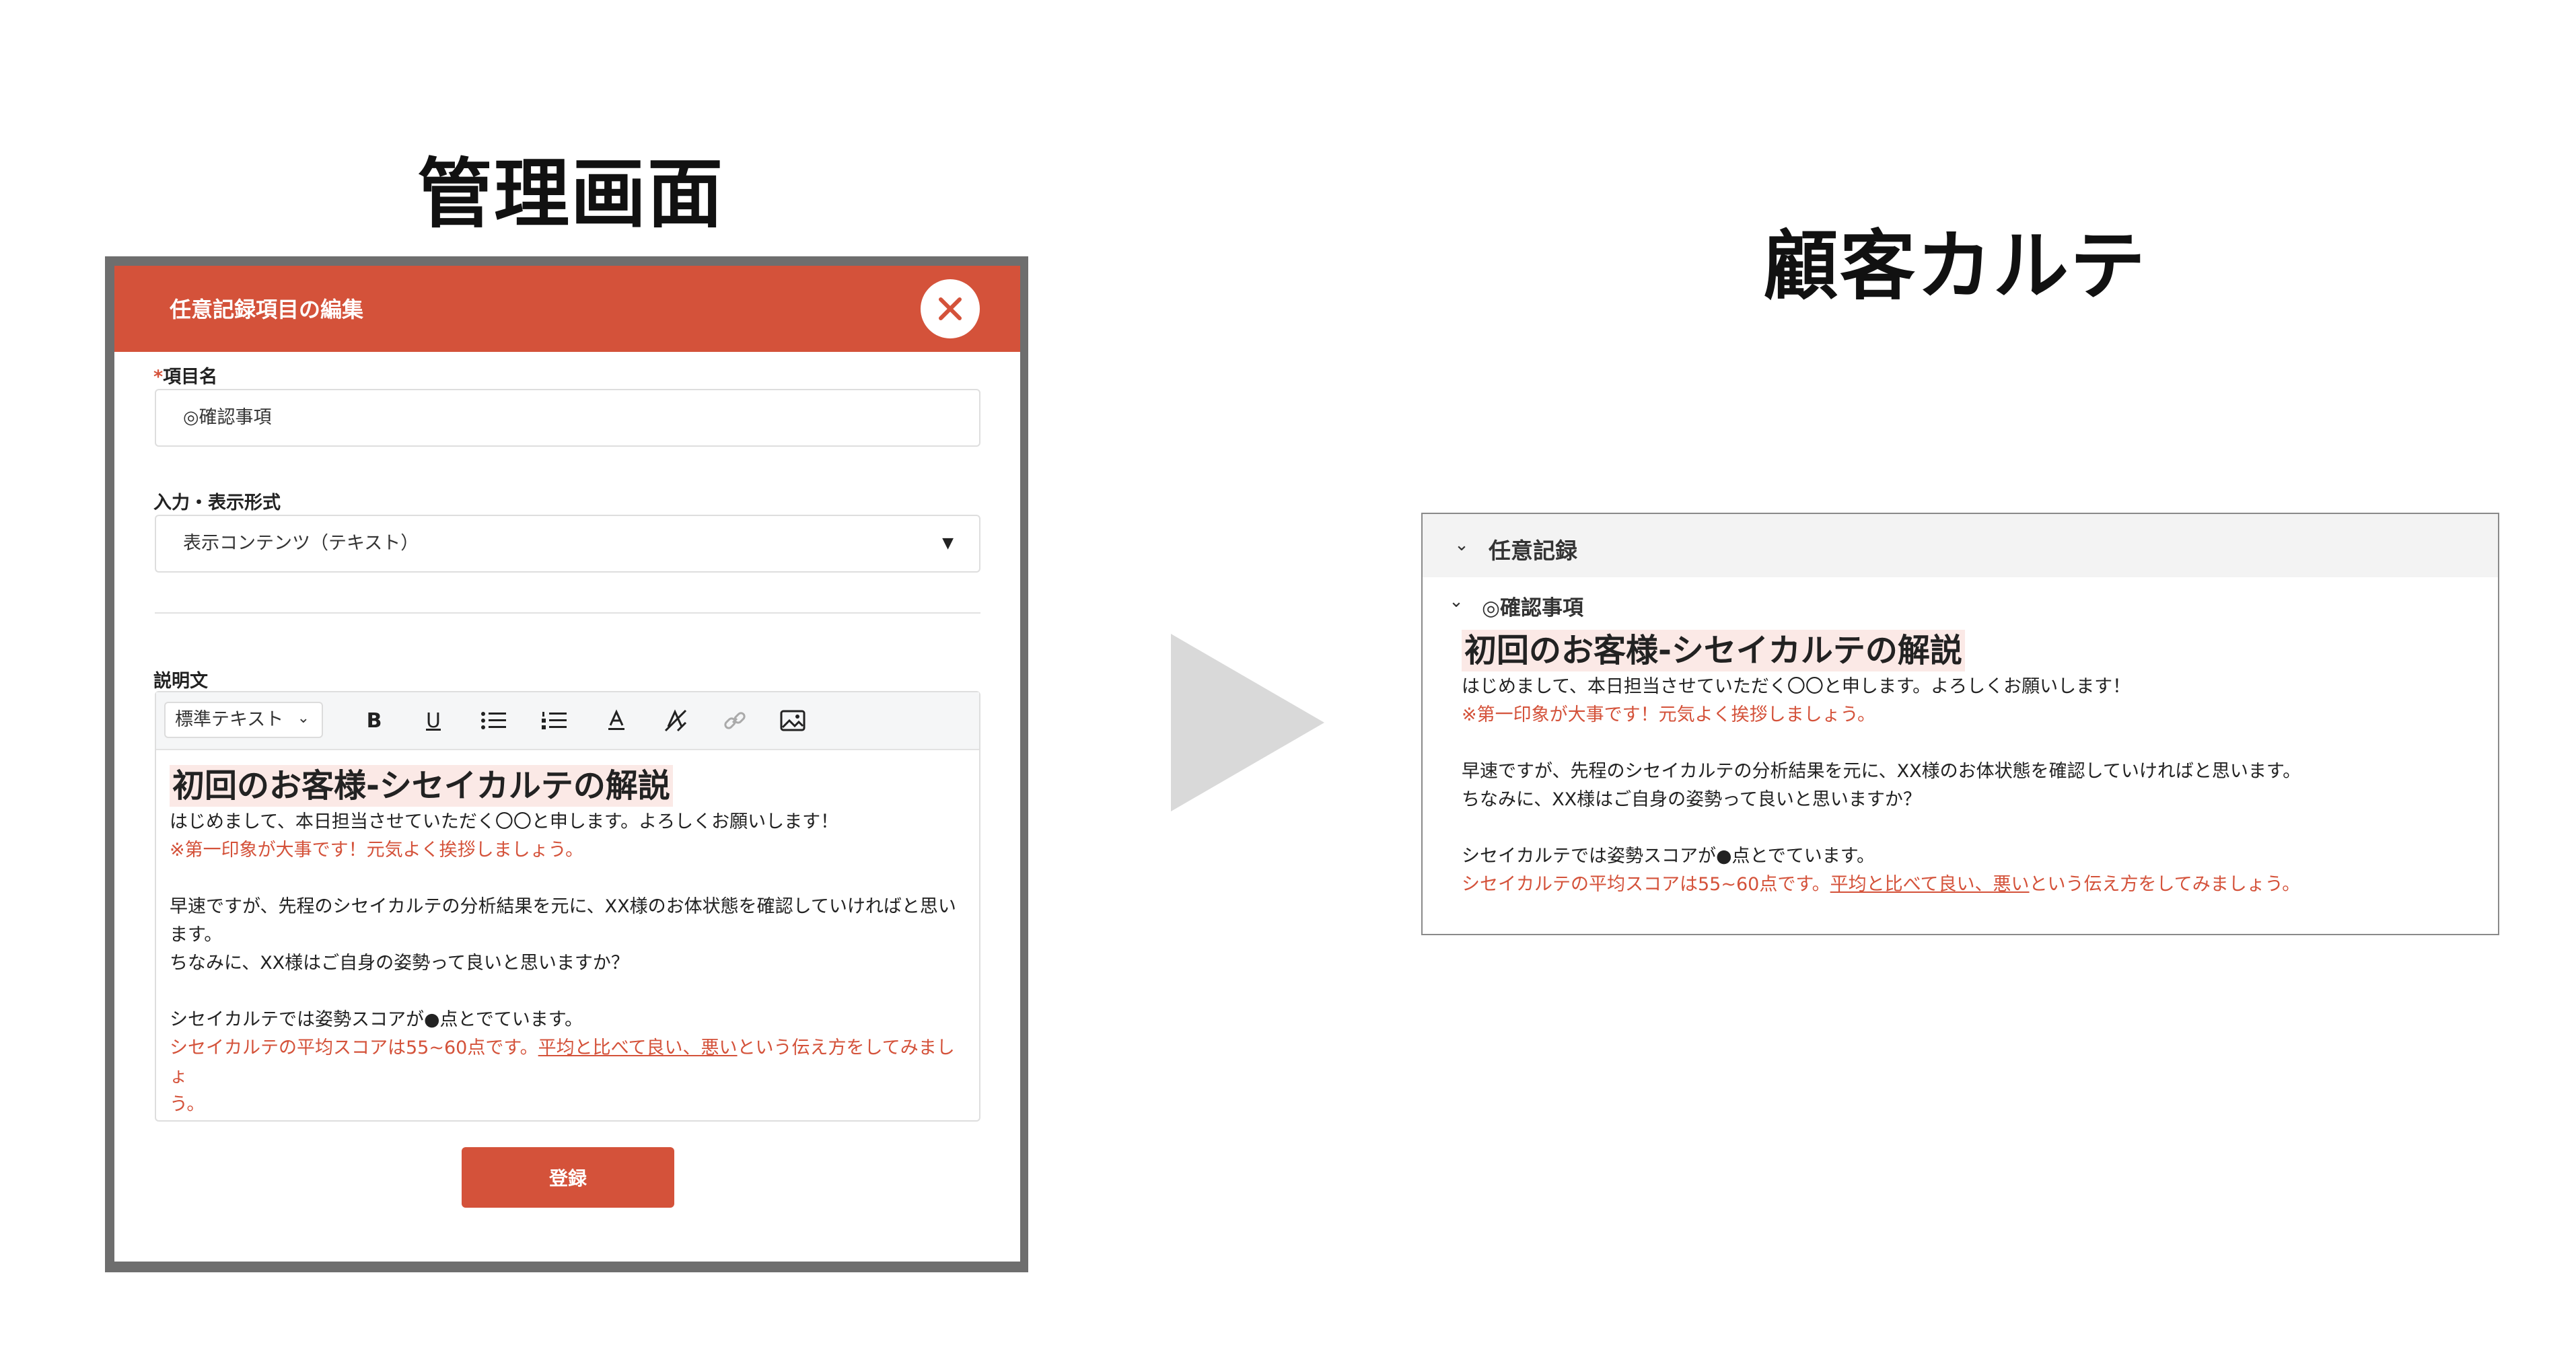 The height and width of the screenshot is (1349, 2576). Describe the element at coordinates (567, 418) in the screenshot. I see `item-name-input: ◎確認事項` at that location.